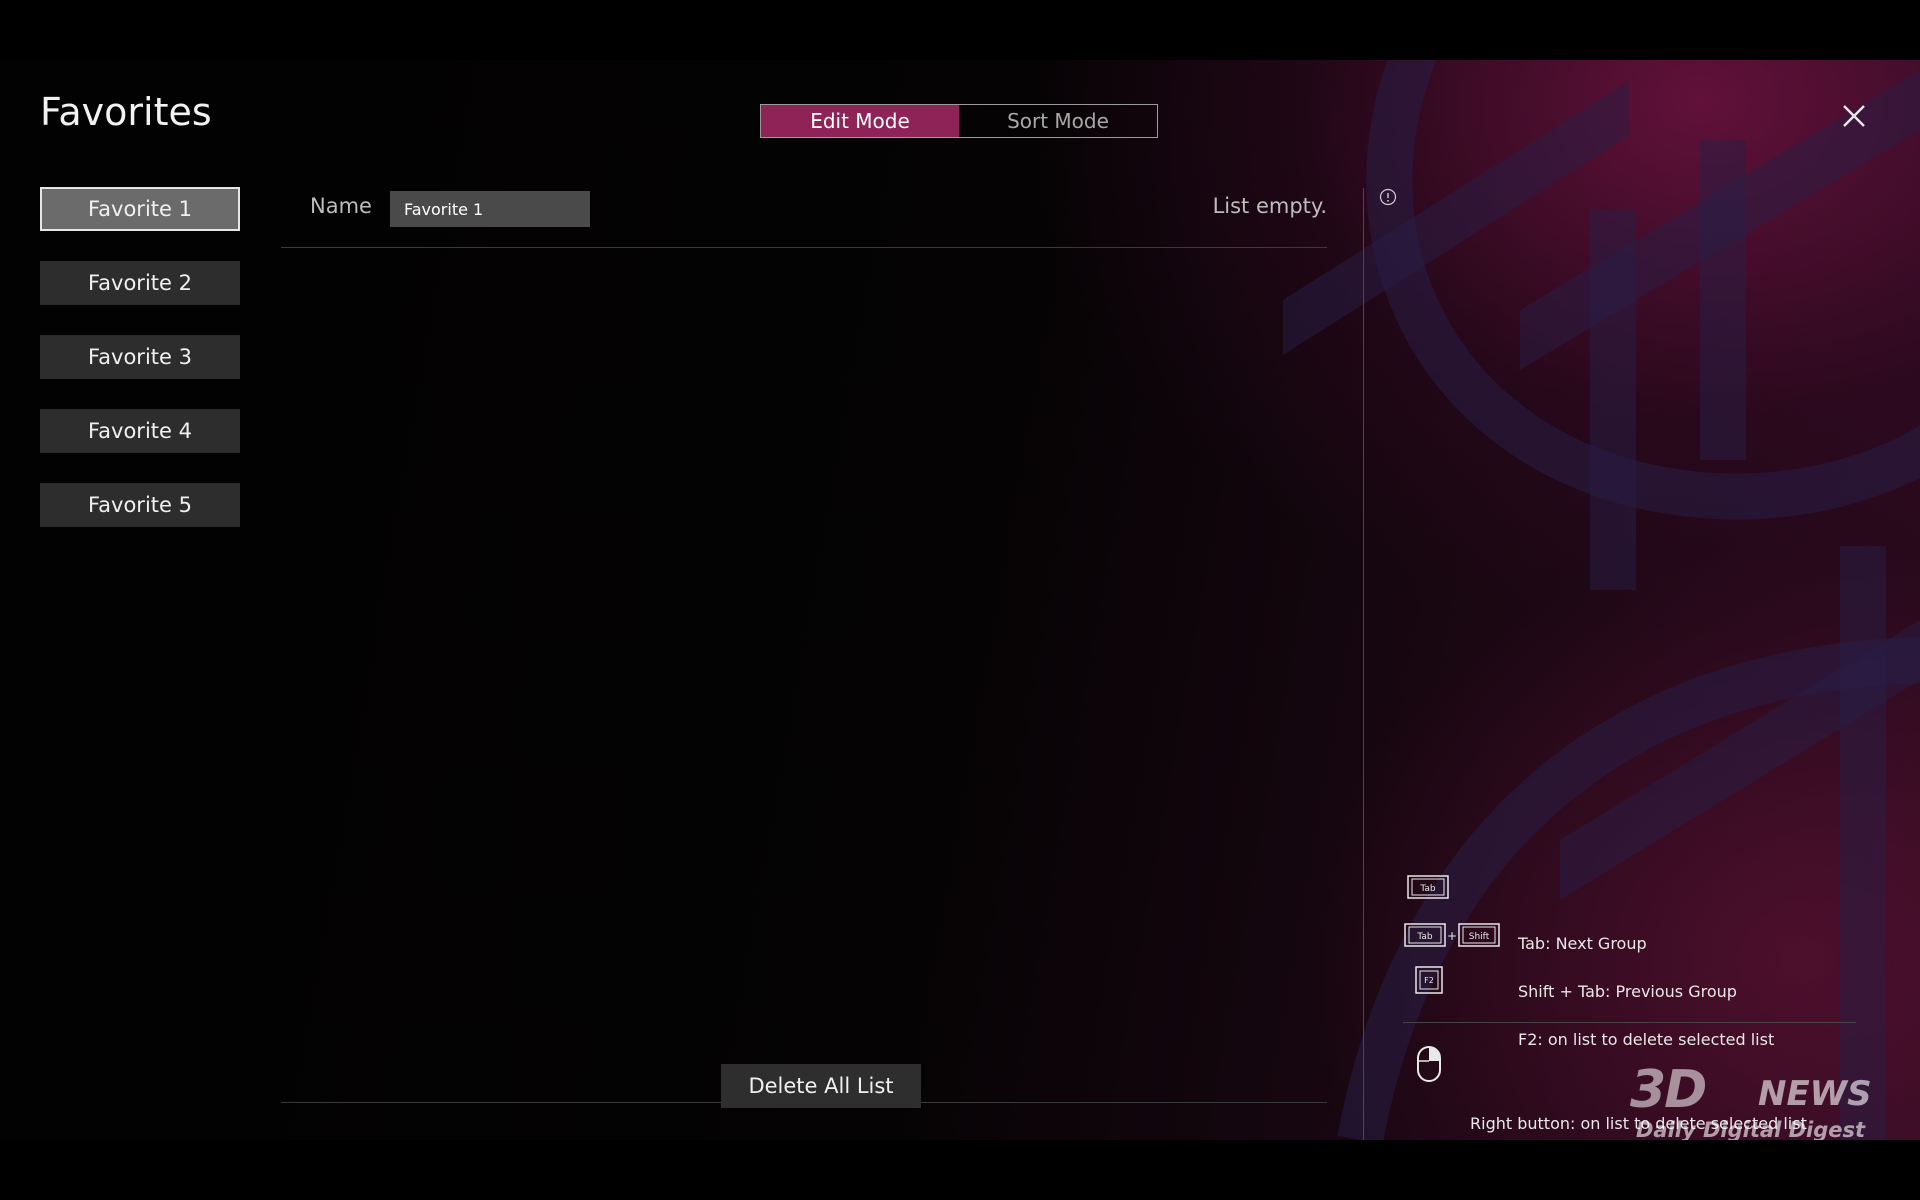 This screenshot has height=1200, width=1920. What do you see at coordinates (960, 30) in the screenshot?
I see `top-black-bar` at bounding box center [960, 30].